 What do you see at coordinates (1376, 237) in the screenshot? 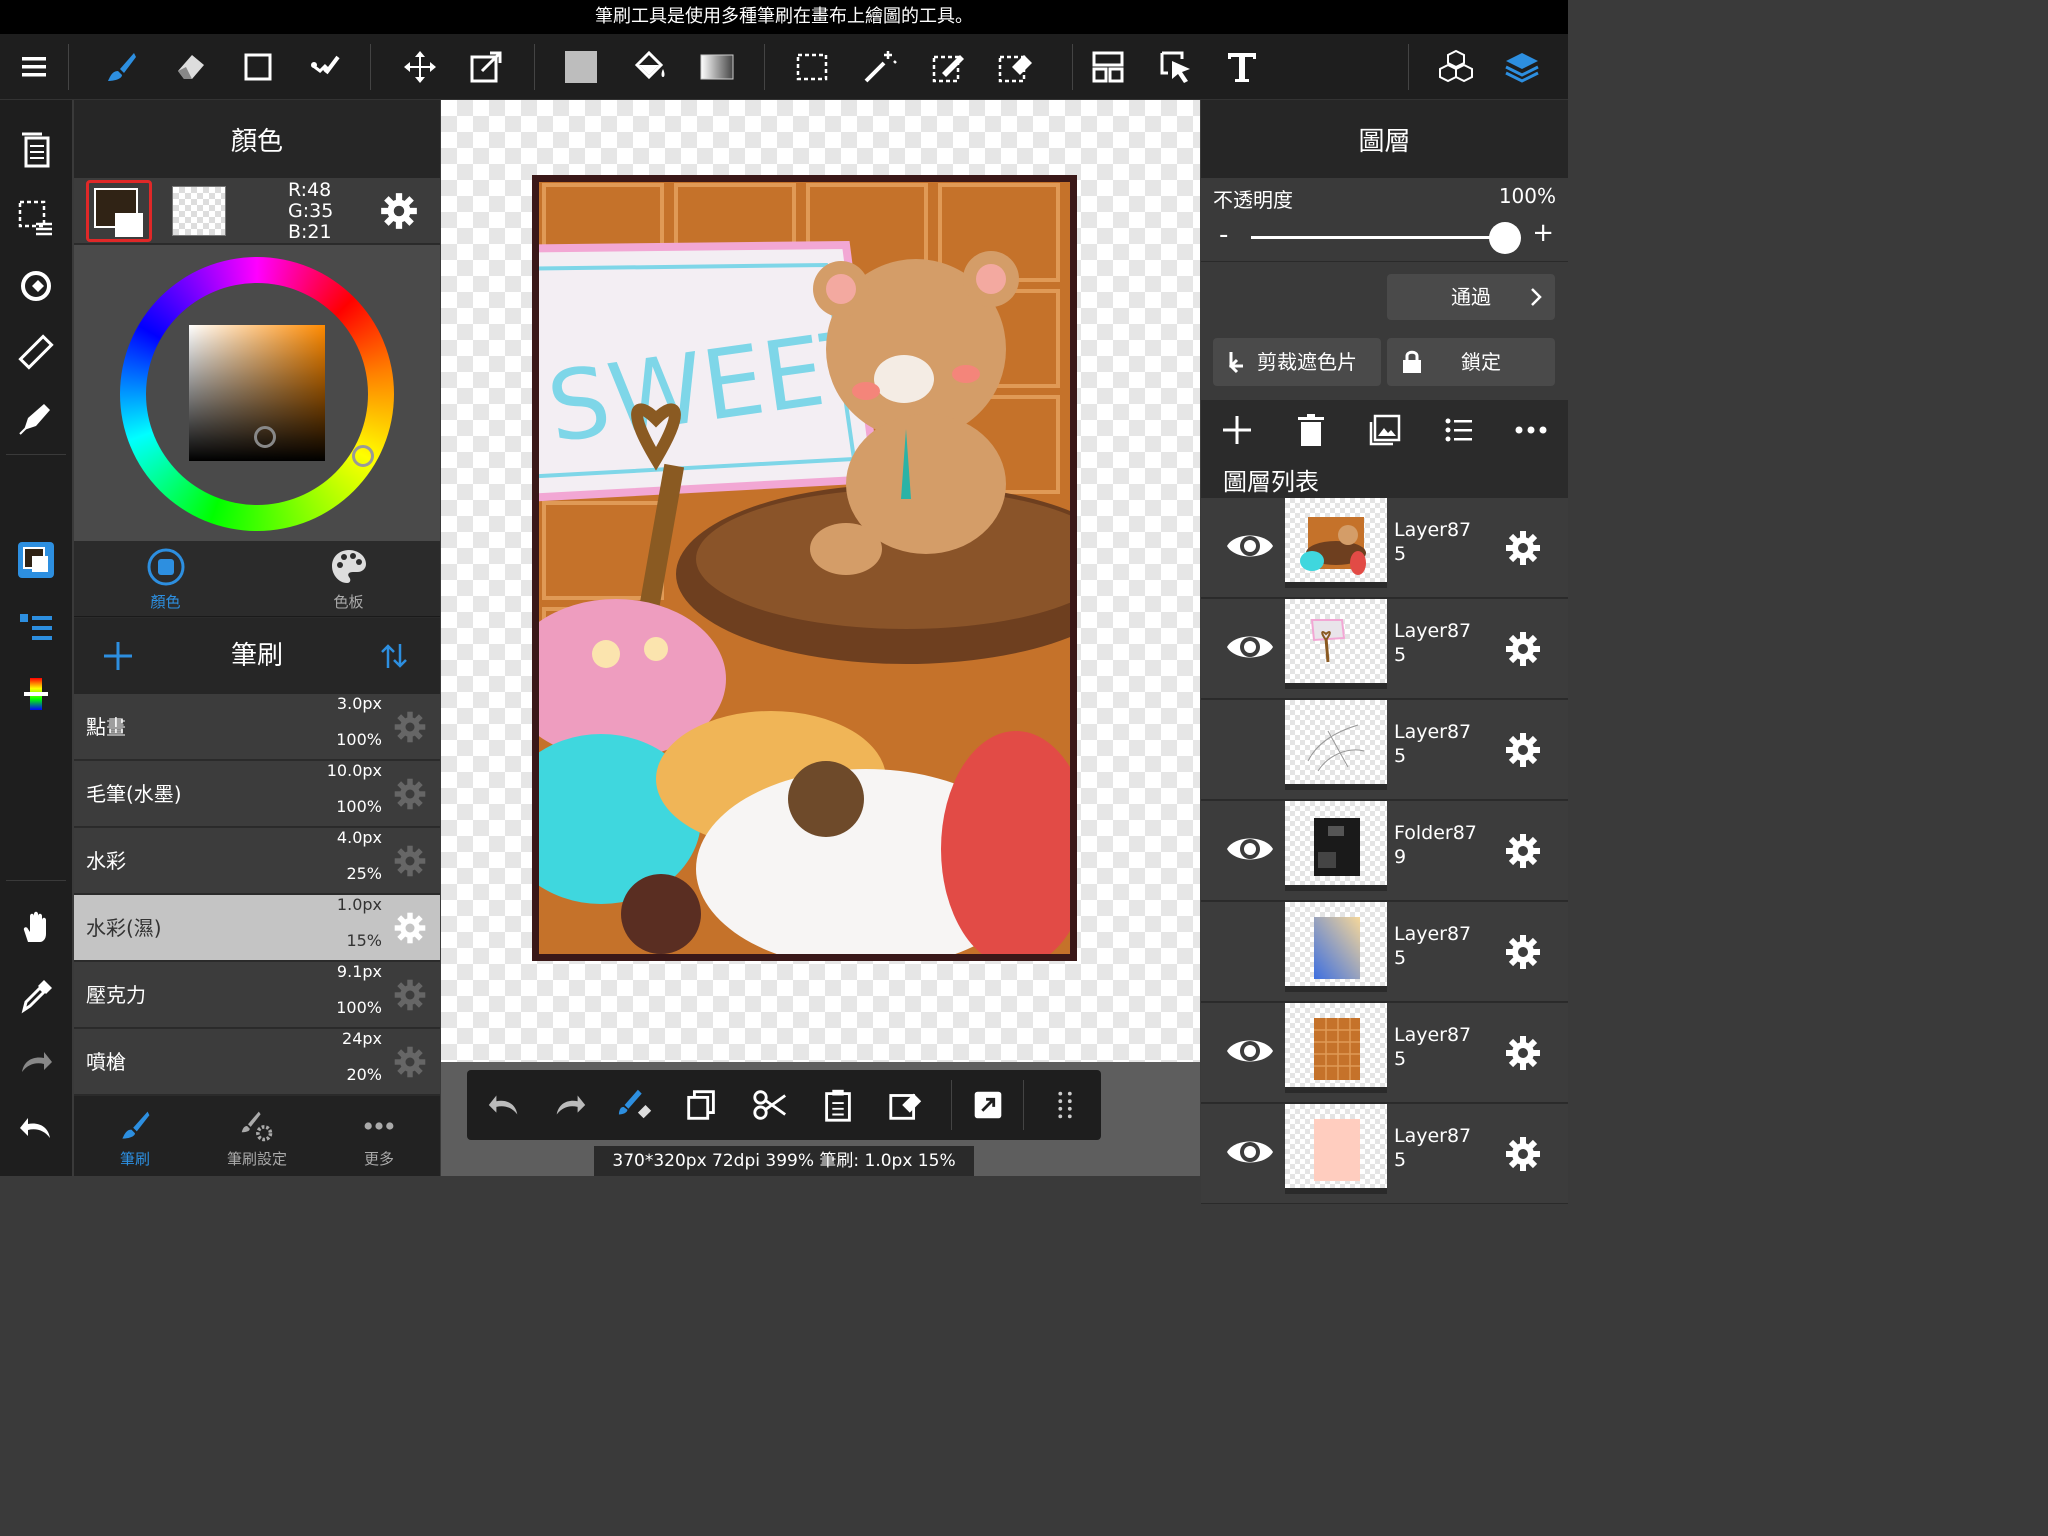
I see `opacity-slider` at bounding box center [1376, 237].